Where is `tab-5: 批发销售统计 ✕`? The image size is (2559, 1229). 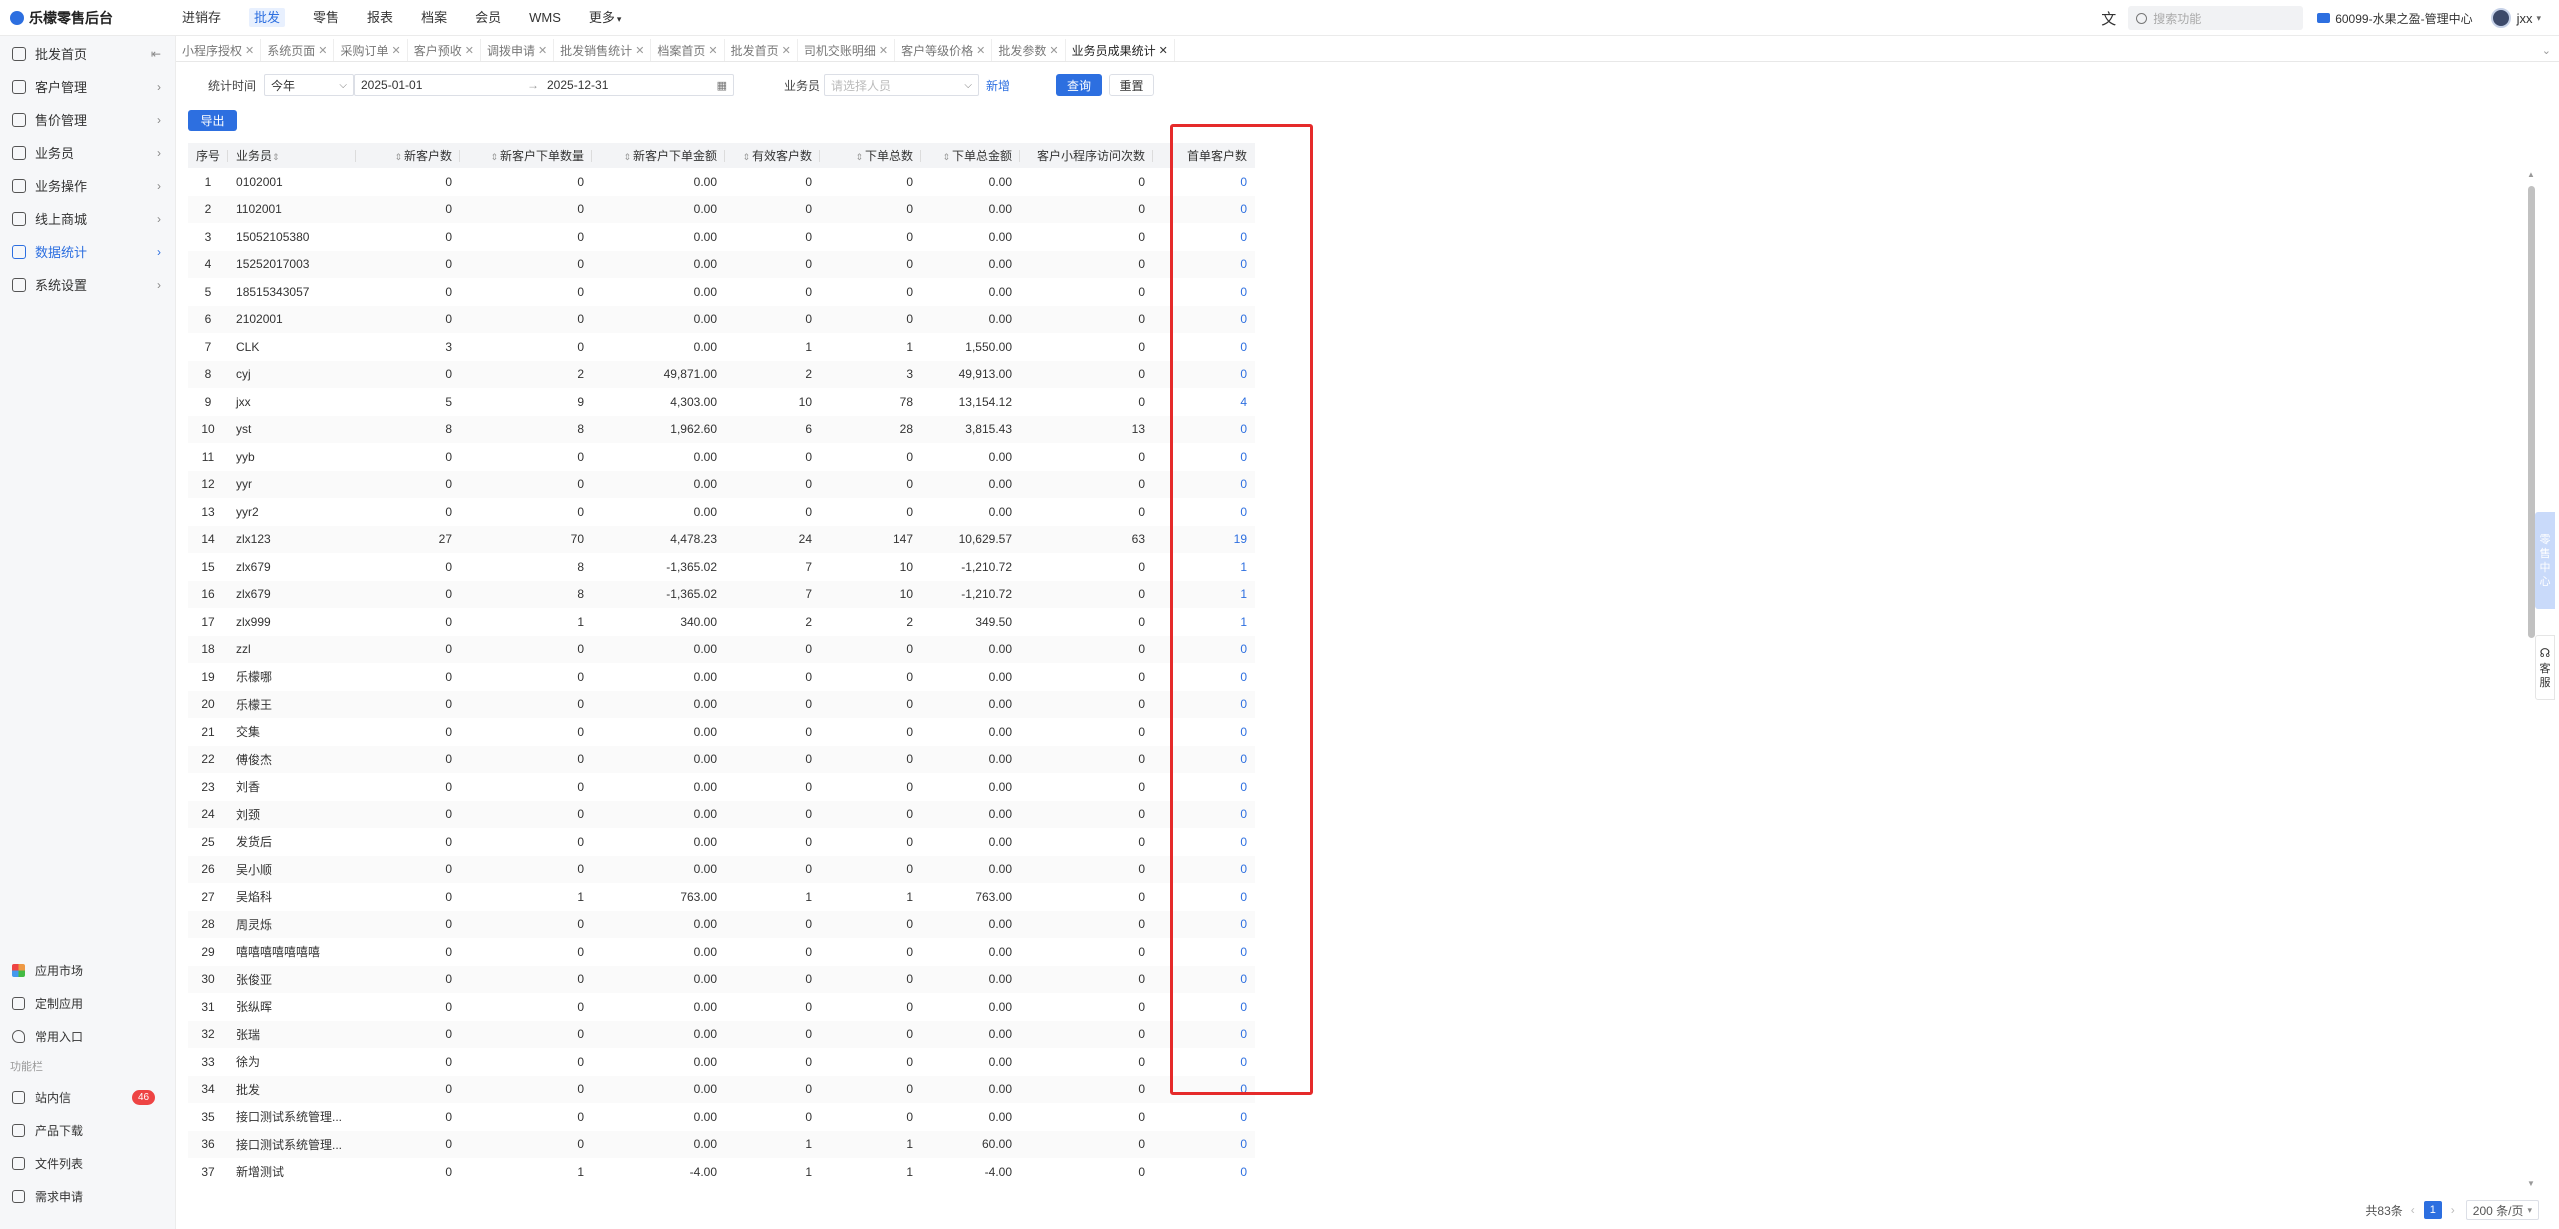
tab-5: 批发销售统计 ✕ is located at coordinates (603, 50).